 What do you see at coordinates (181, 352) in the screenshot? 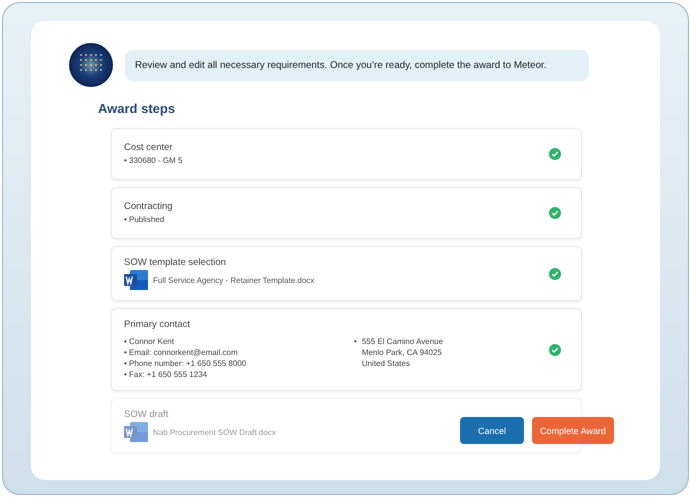
I see `contact-detail: • Email: connorkent@email.com` at bounding box center [181, 352].